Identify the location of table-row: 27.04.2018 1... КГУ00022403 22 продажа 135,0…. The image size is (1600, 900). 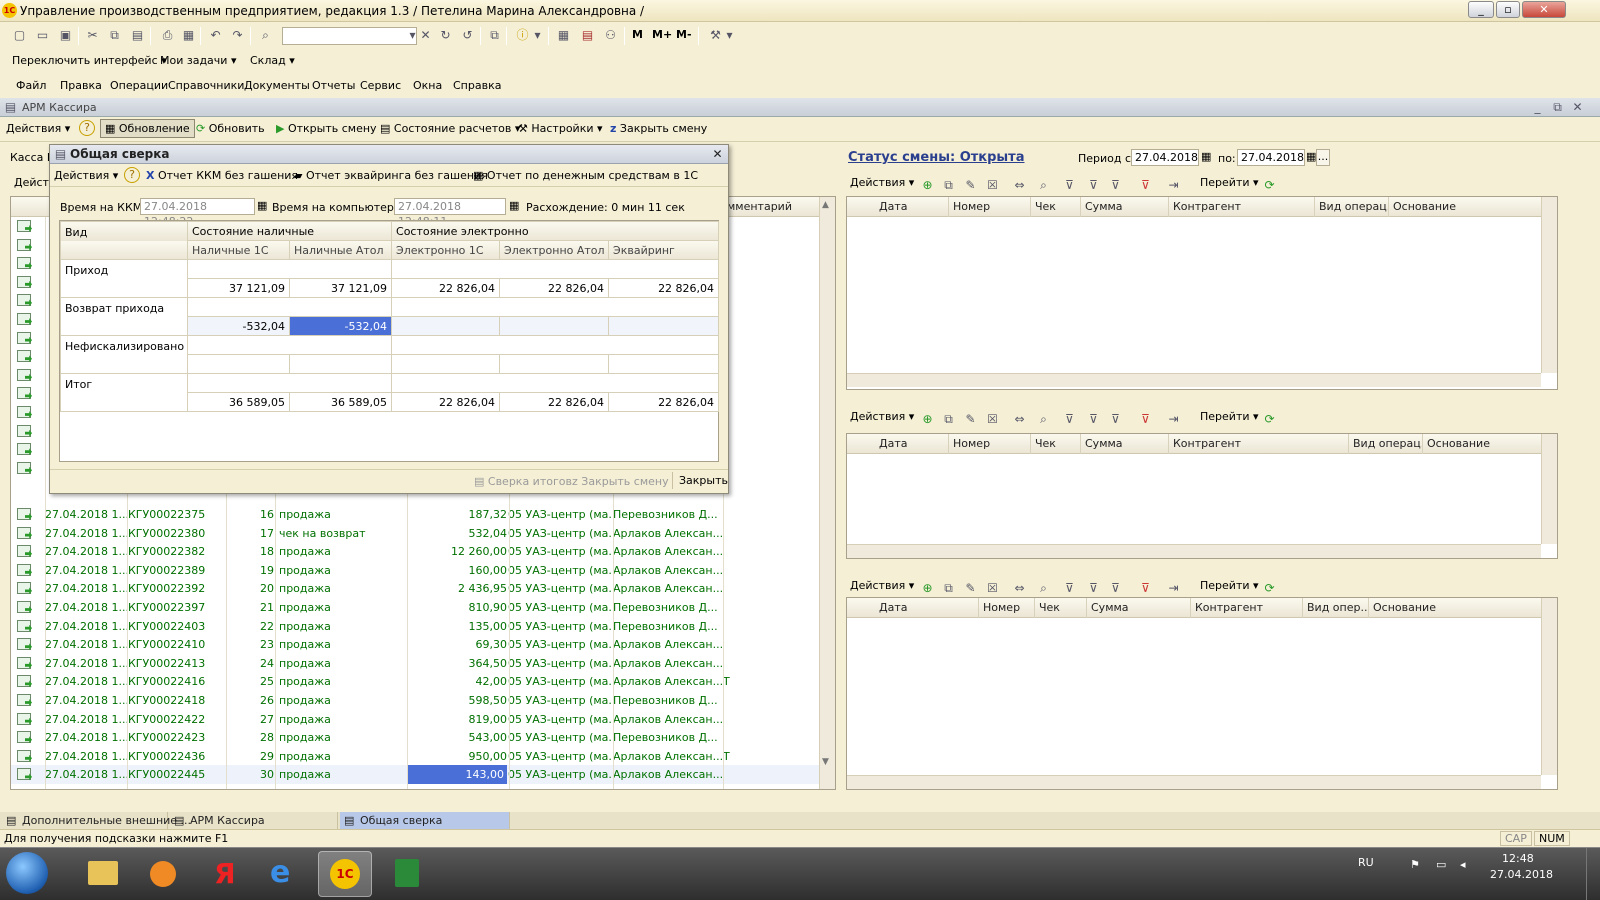
(415, 626).